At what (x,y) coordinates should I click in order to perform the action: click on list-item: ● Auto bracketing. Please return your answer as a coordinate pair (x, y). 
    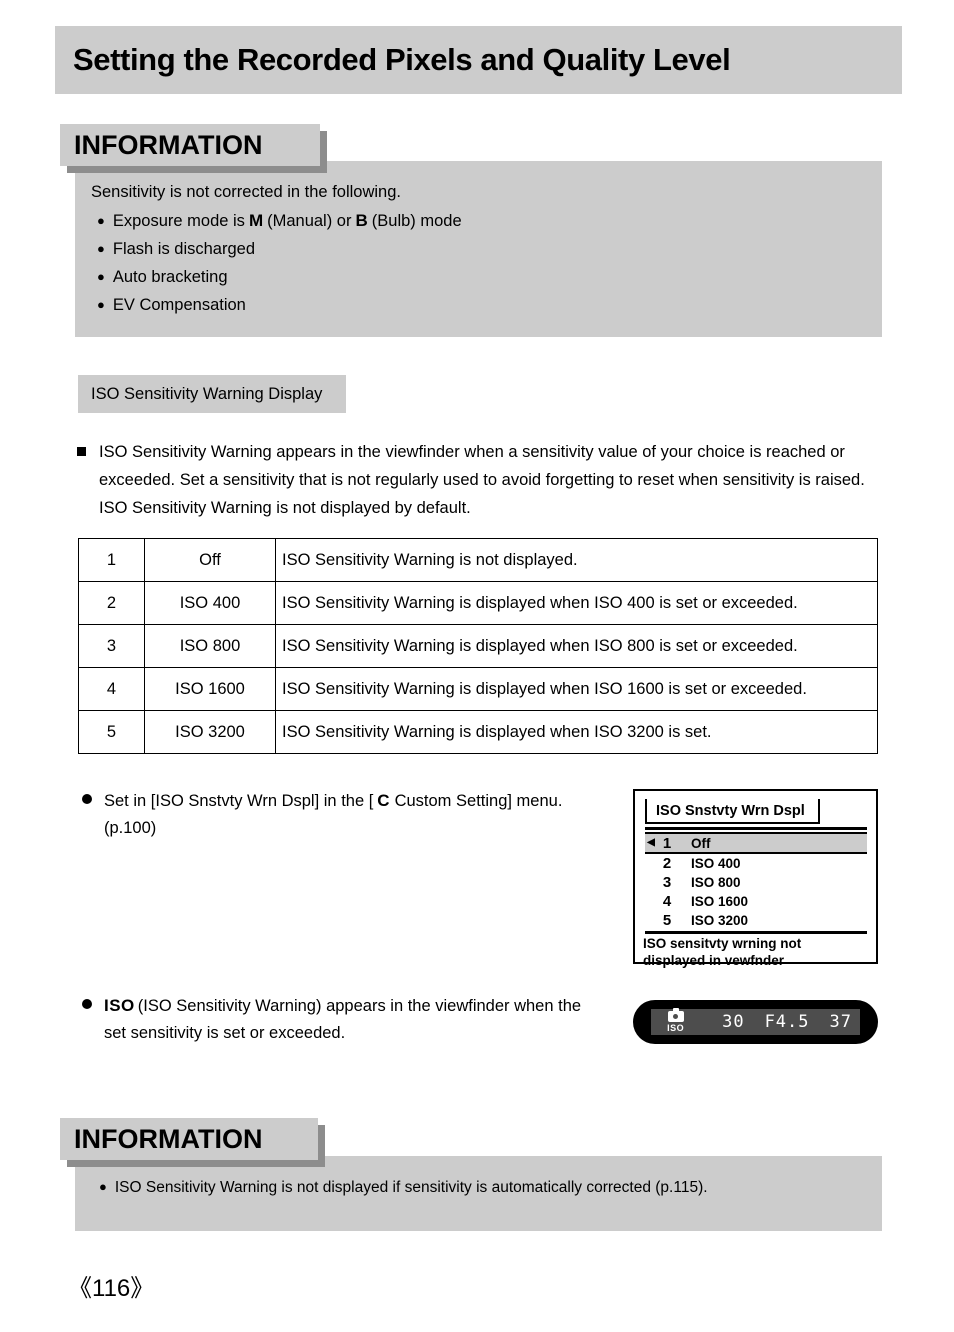
    Looking at the image, I should click on (279, 277).